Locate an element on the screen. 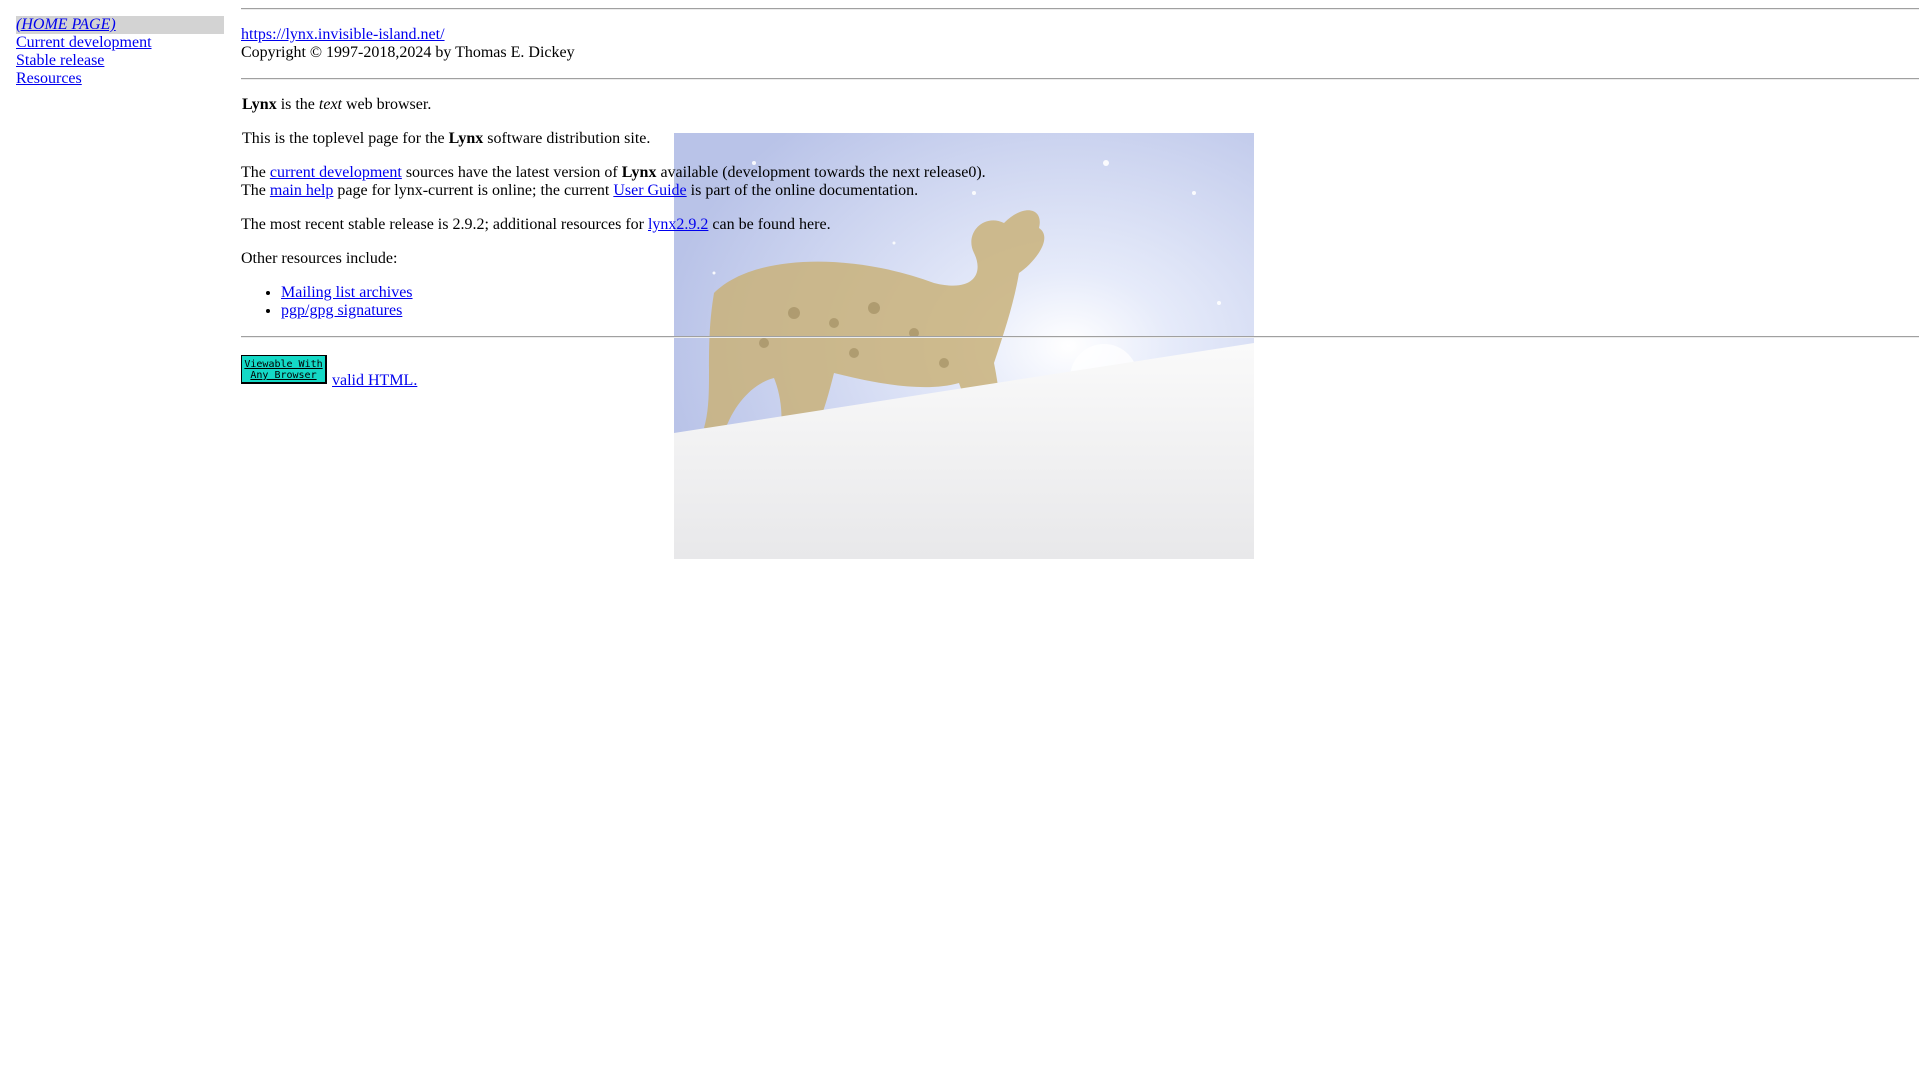 Image resolution: width=1920 pixels, height=1080 pixels. nav-home-page: (HOME PAGE) is located at coordinates (120, 25).